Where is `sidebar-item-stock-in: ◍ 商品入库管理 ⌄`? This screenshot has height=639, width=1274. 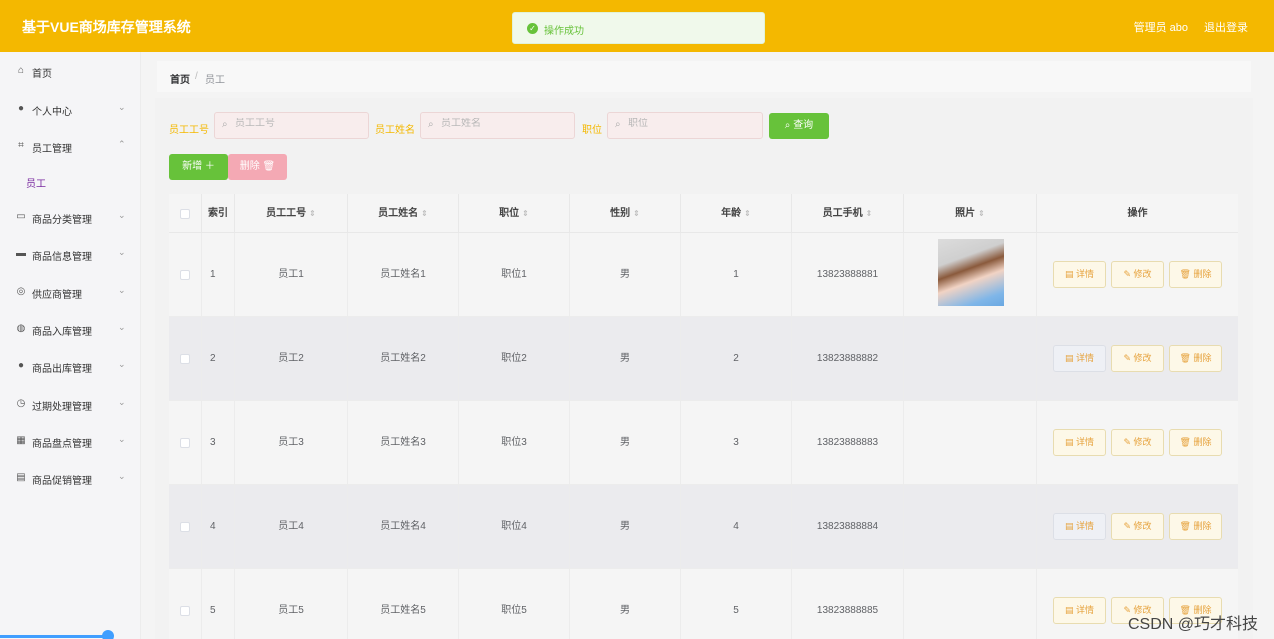
sidebar-item-stock-in: ◍ 商品入库管理 ⌄ is located at coordinates (70, 328).